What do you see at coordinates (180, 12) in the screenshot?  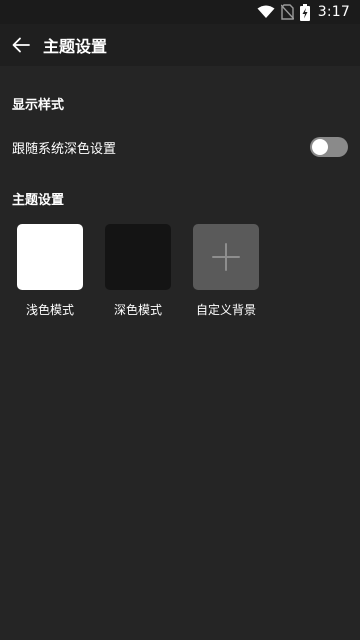 I see `status-bar: 3:17` at bounding box center [180, 12].